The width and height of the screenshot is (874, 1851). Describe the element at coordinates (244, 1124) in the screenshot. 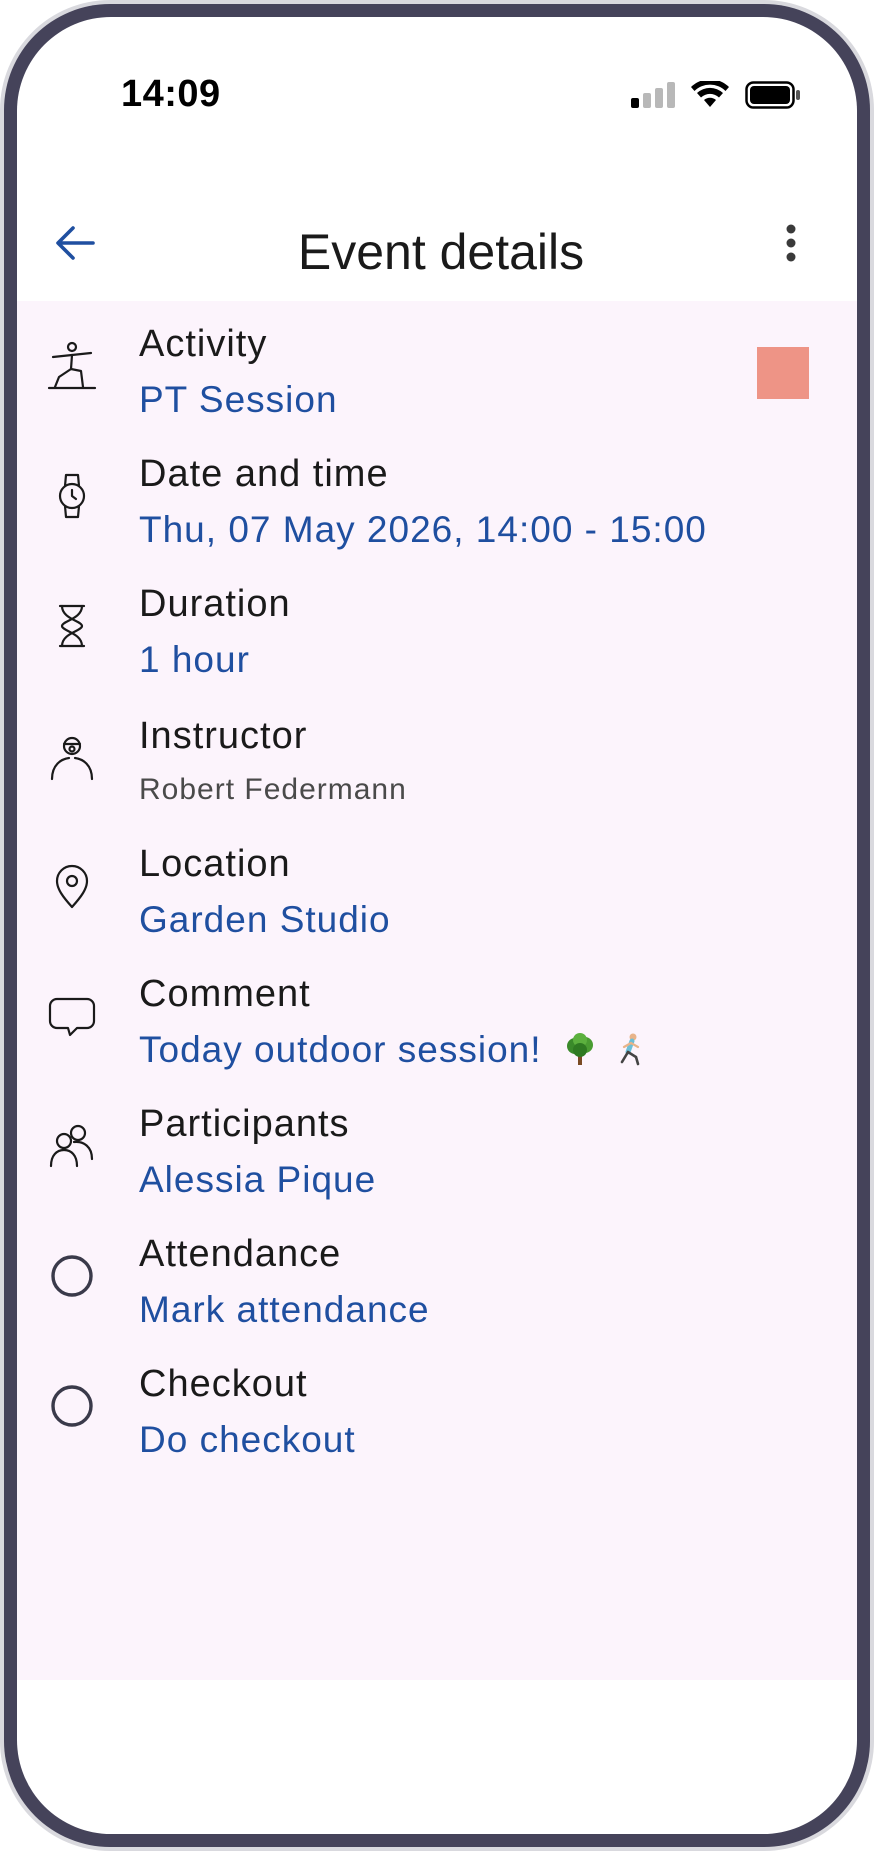

I see `detail-label: Participants` at that location.